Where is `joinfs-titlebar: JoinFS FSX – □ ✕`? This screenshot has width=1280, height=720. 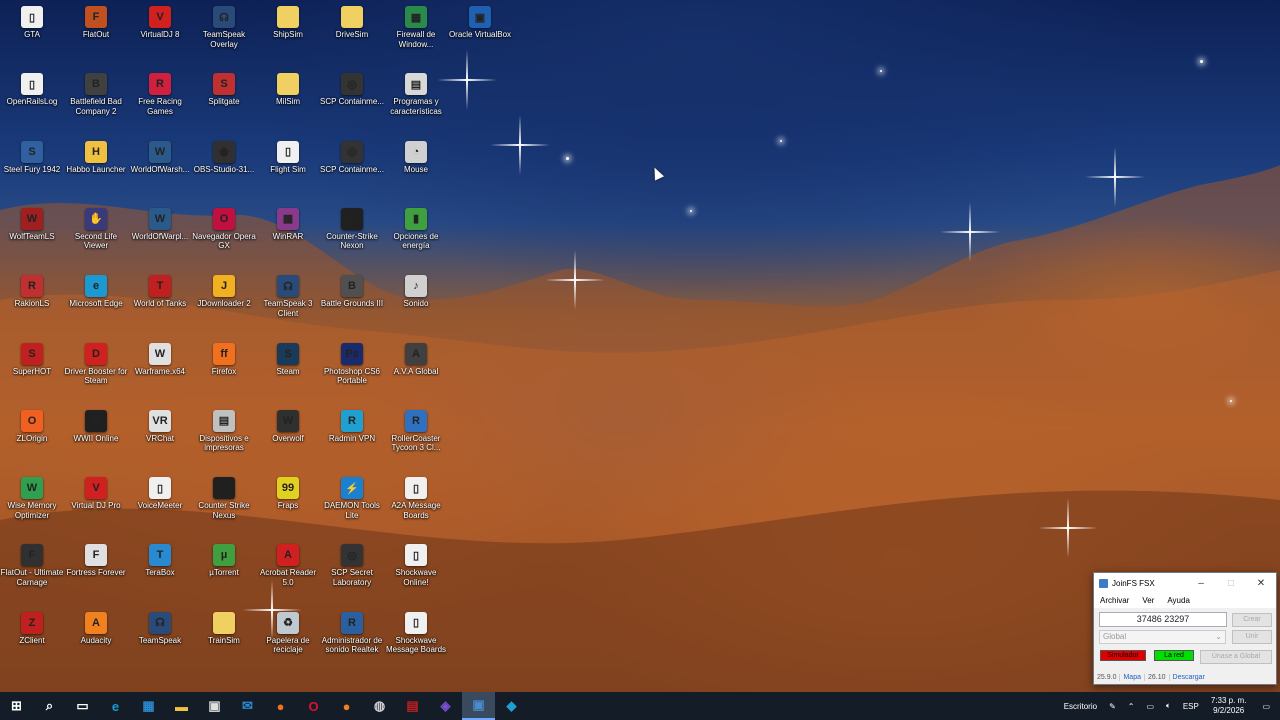 joinfs-titlebar: JoinFS FSX – □ ✕ is located at coordinates (1185, 583).